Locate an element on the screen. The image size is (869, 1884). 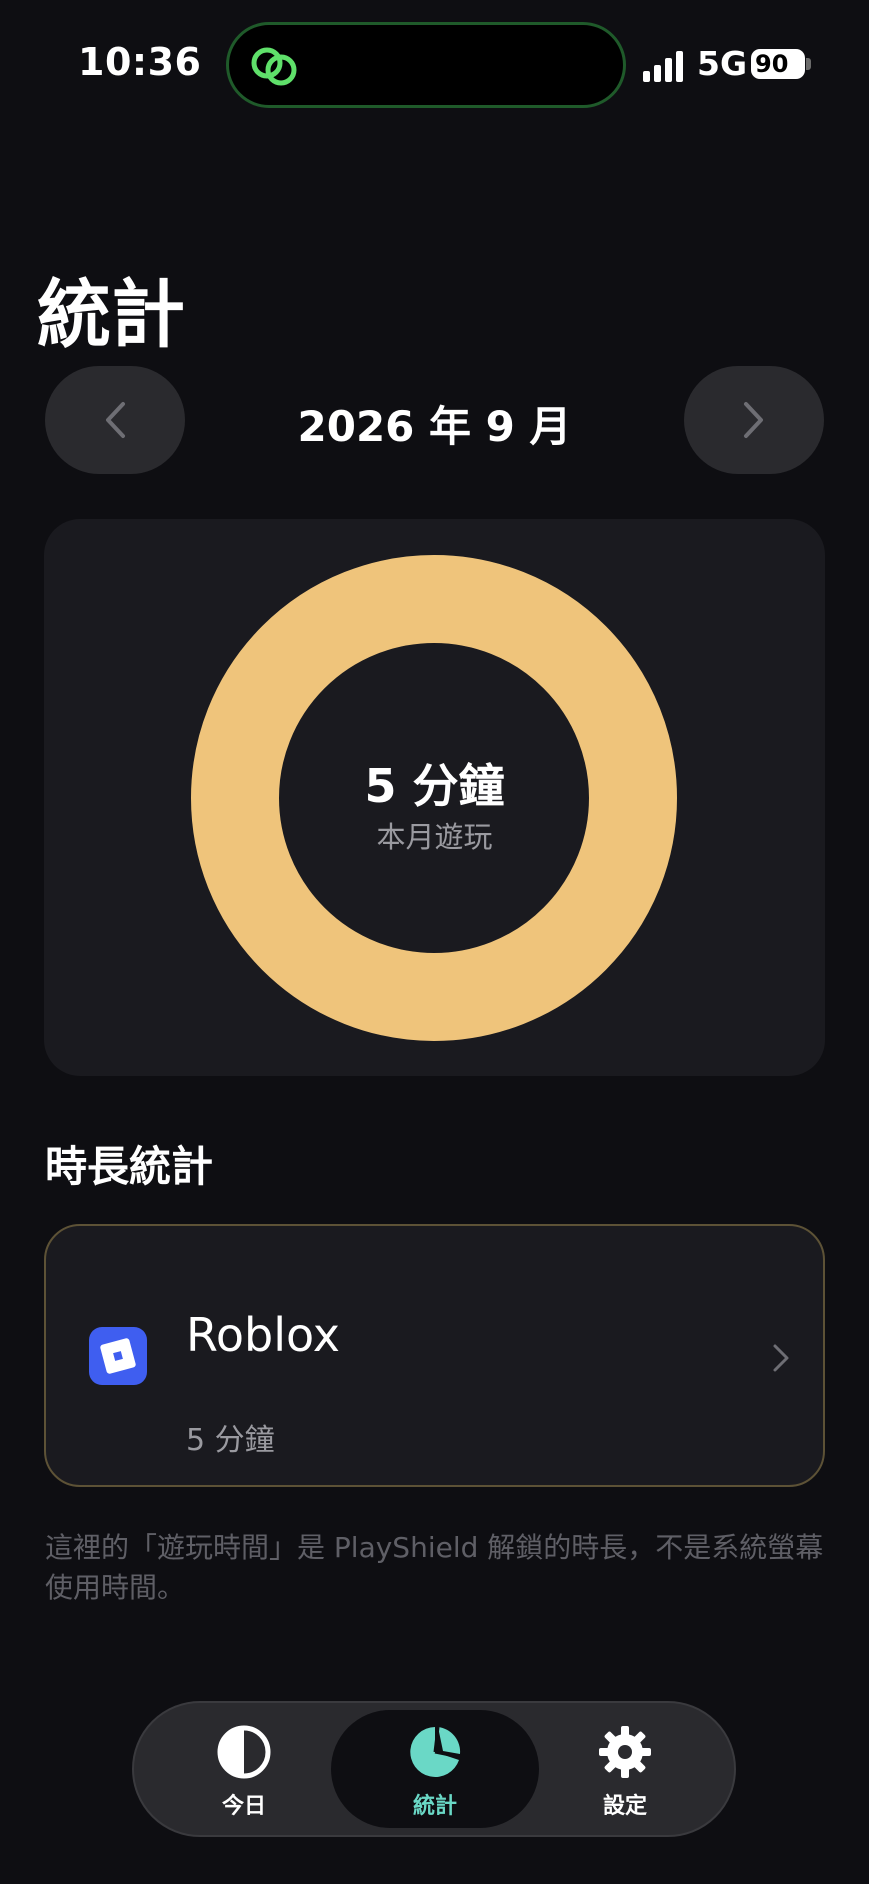
app-row-roblox is located at coordinates (434, 1355).